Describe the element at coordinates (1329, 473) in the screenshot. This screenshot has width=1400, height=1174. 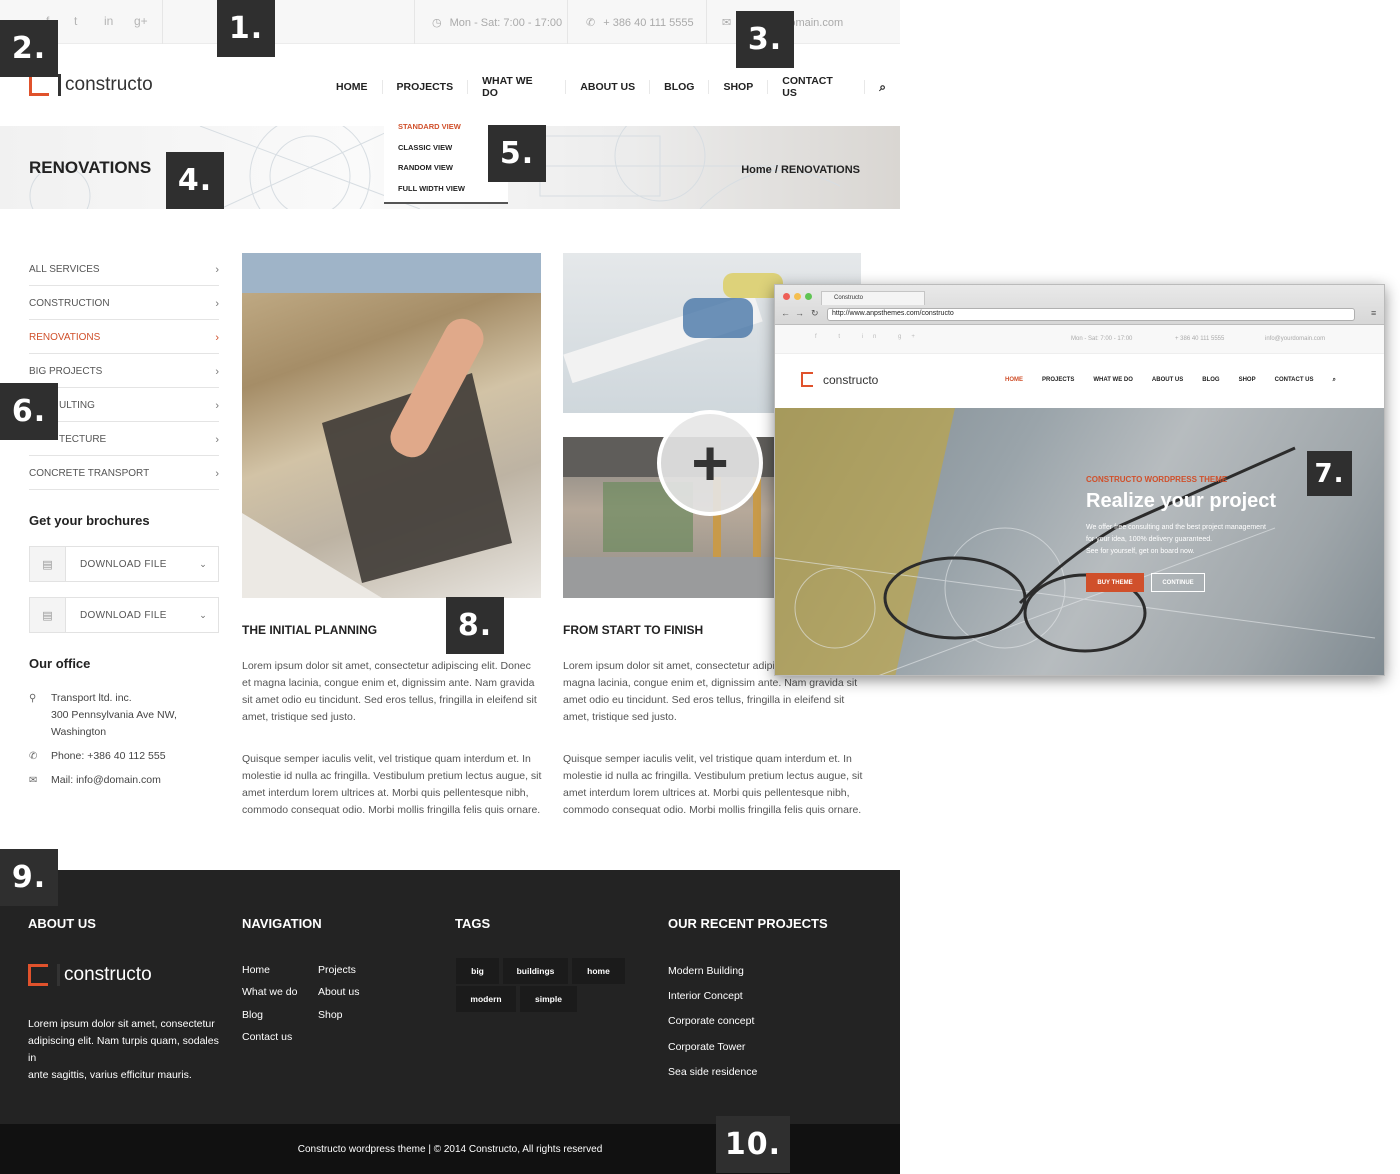
I see `badge-7: 7.` at that location.